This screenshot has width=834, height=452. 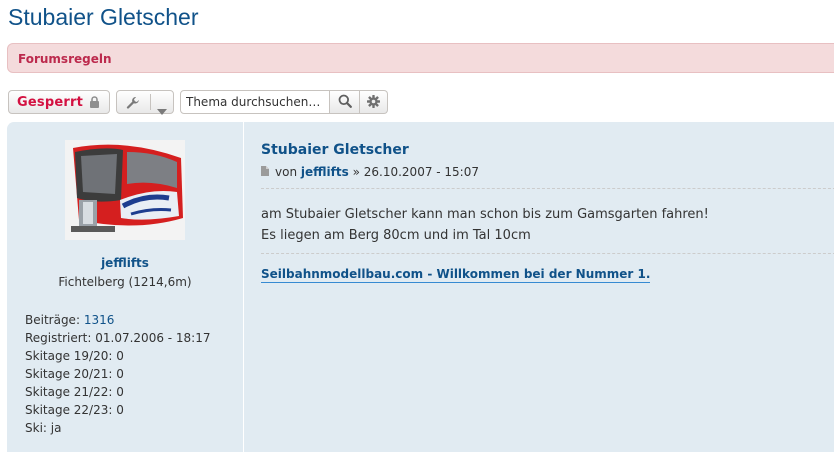 I want to click on gear-icon, so click(x=373, y=102).